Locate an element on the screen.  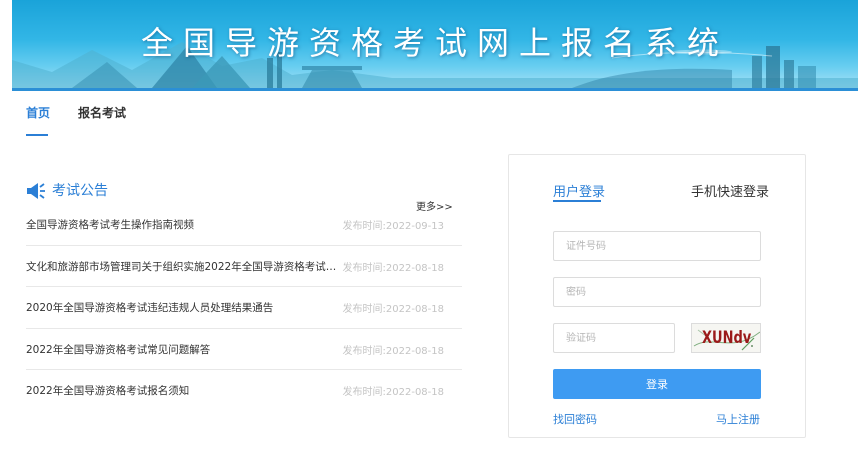
notice-title: 全国导游资格考试考生操作指南视频 is located at coordinates (182, 224).